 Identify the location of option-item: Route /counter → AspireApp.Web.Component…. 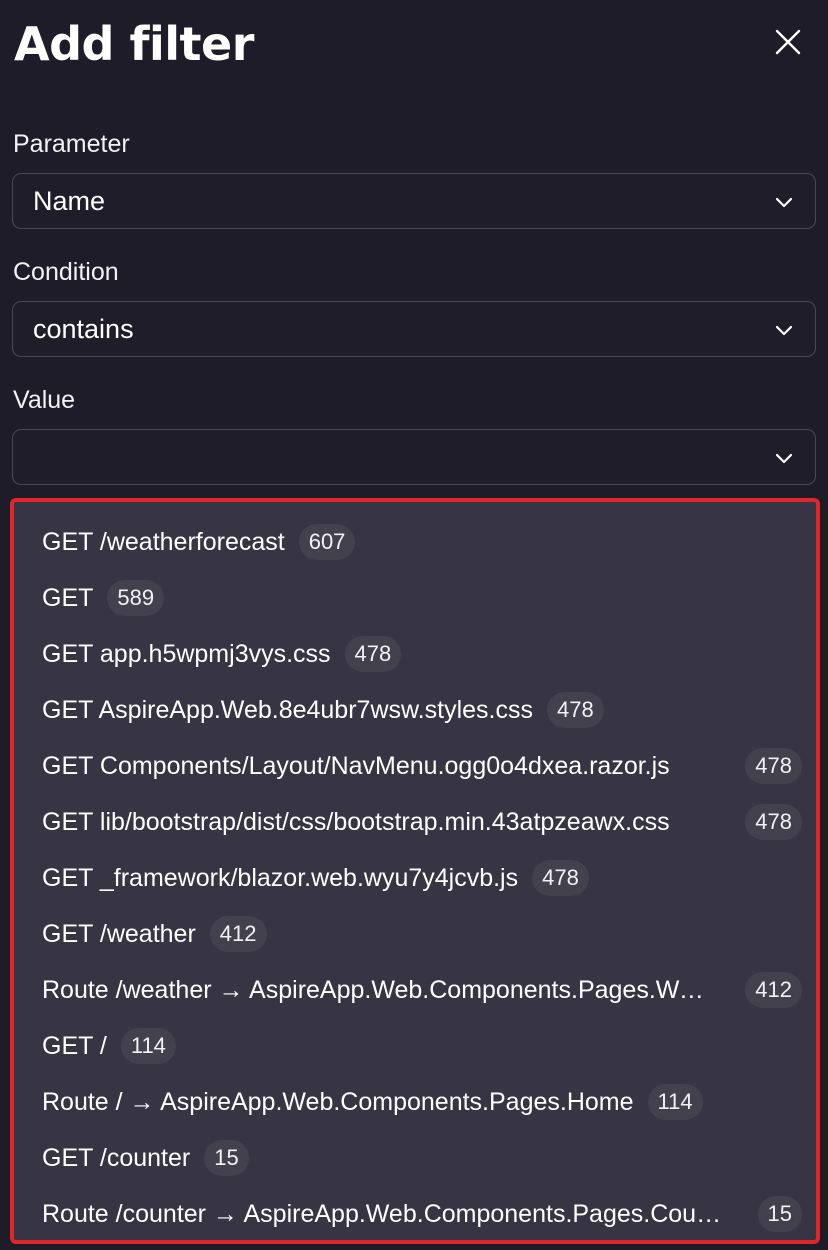
(422, 1213).